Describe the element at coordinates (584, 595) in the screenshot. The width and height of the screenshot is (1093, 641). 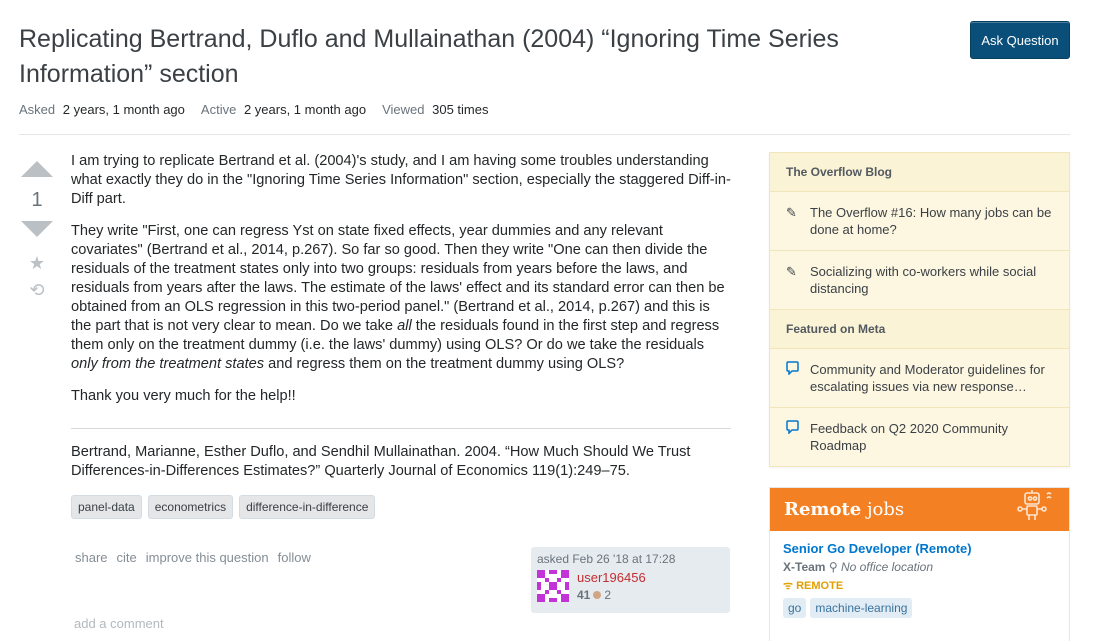
I see `reputation-score: 41` at that location.